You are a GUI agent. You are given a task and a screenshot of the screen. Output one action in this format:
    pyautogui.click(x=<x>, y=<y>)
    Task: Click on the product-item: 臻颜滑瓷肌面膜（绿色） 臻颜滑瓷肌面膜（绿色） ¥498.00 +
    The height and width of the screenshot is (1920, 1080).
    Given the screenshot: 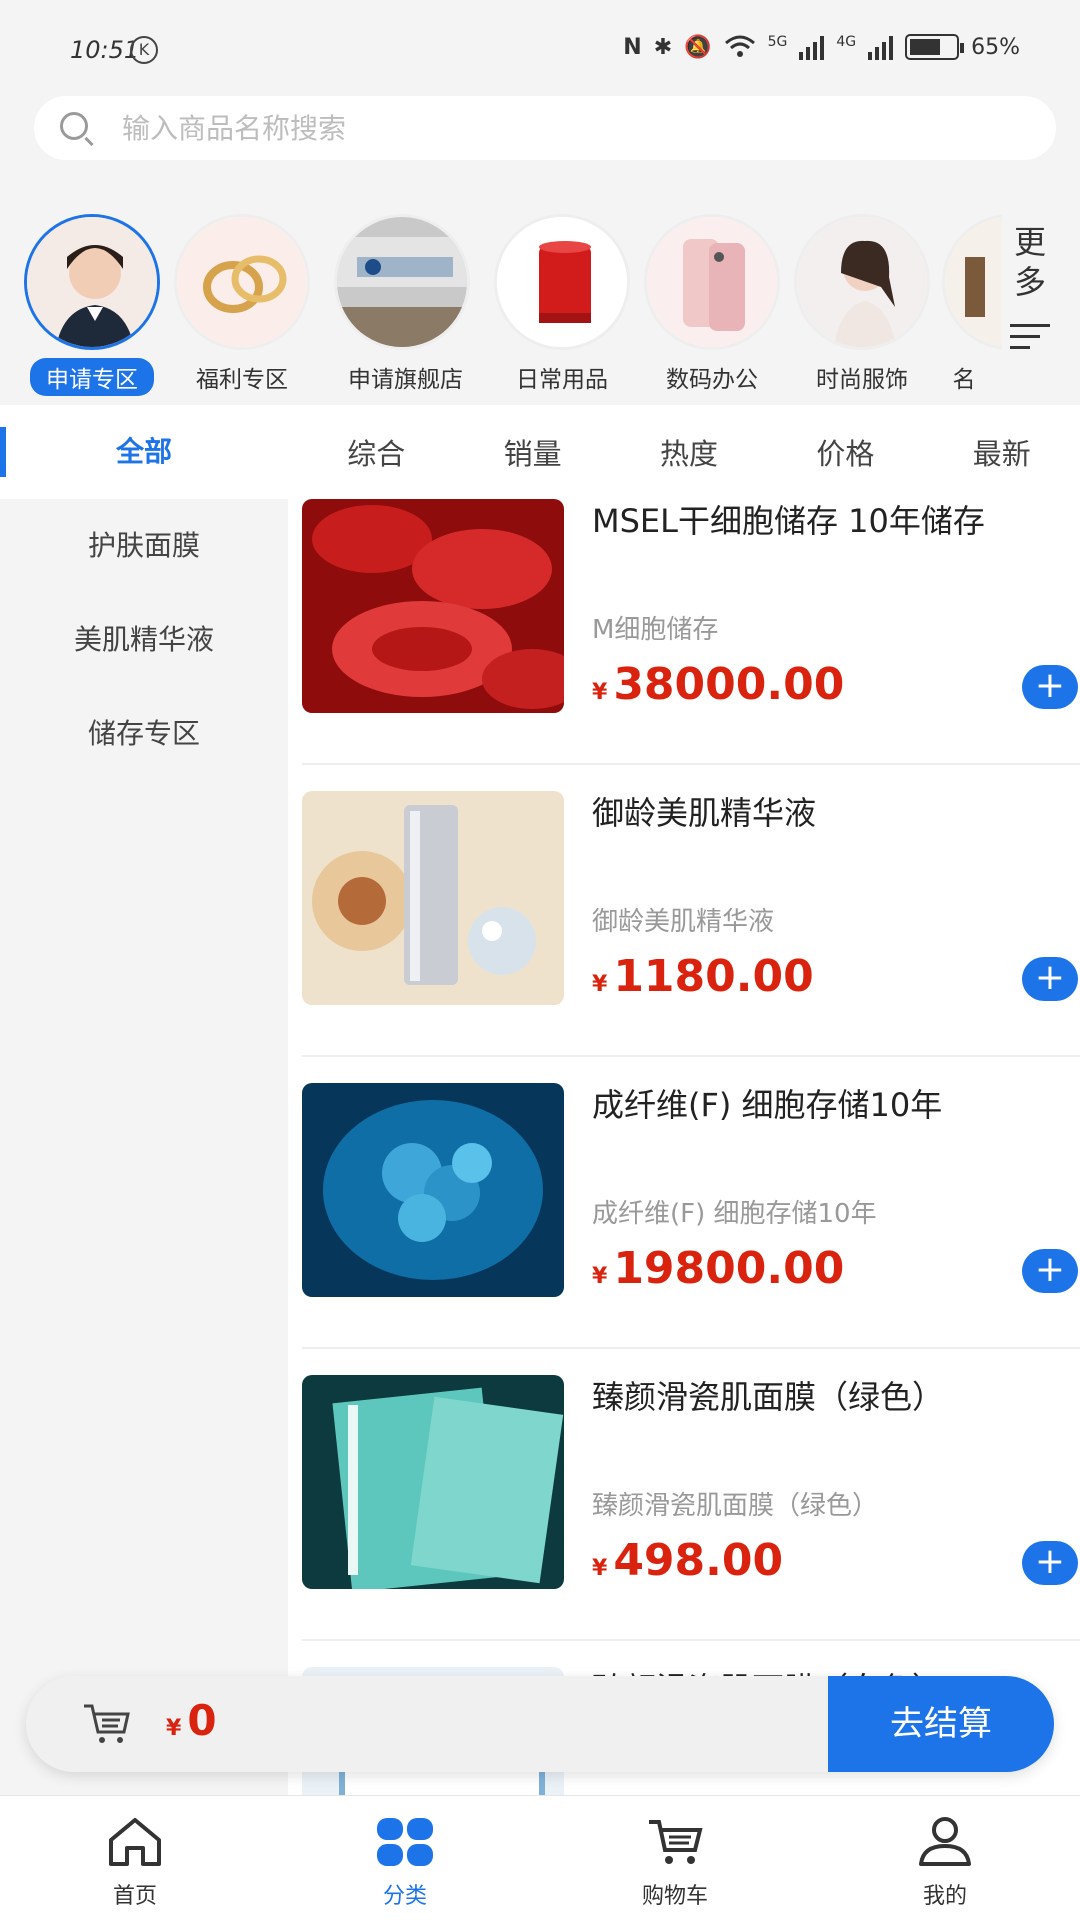 What is the action you would take?
    pyautogui.click(x=691, y=1508)
    